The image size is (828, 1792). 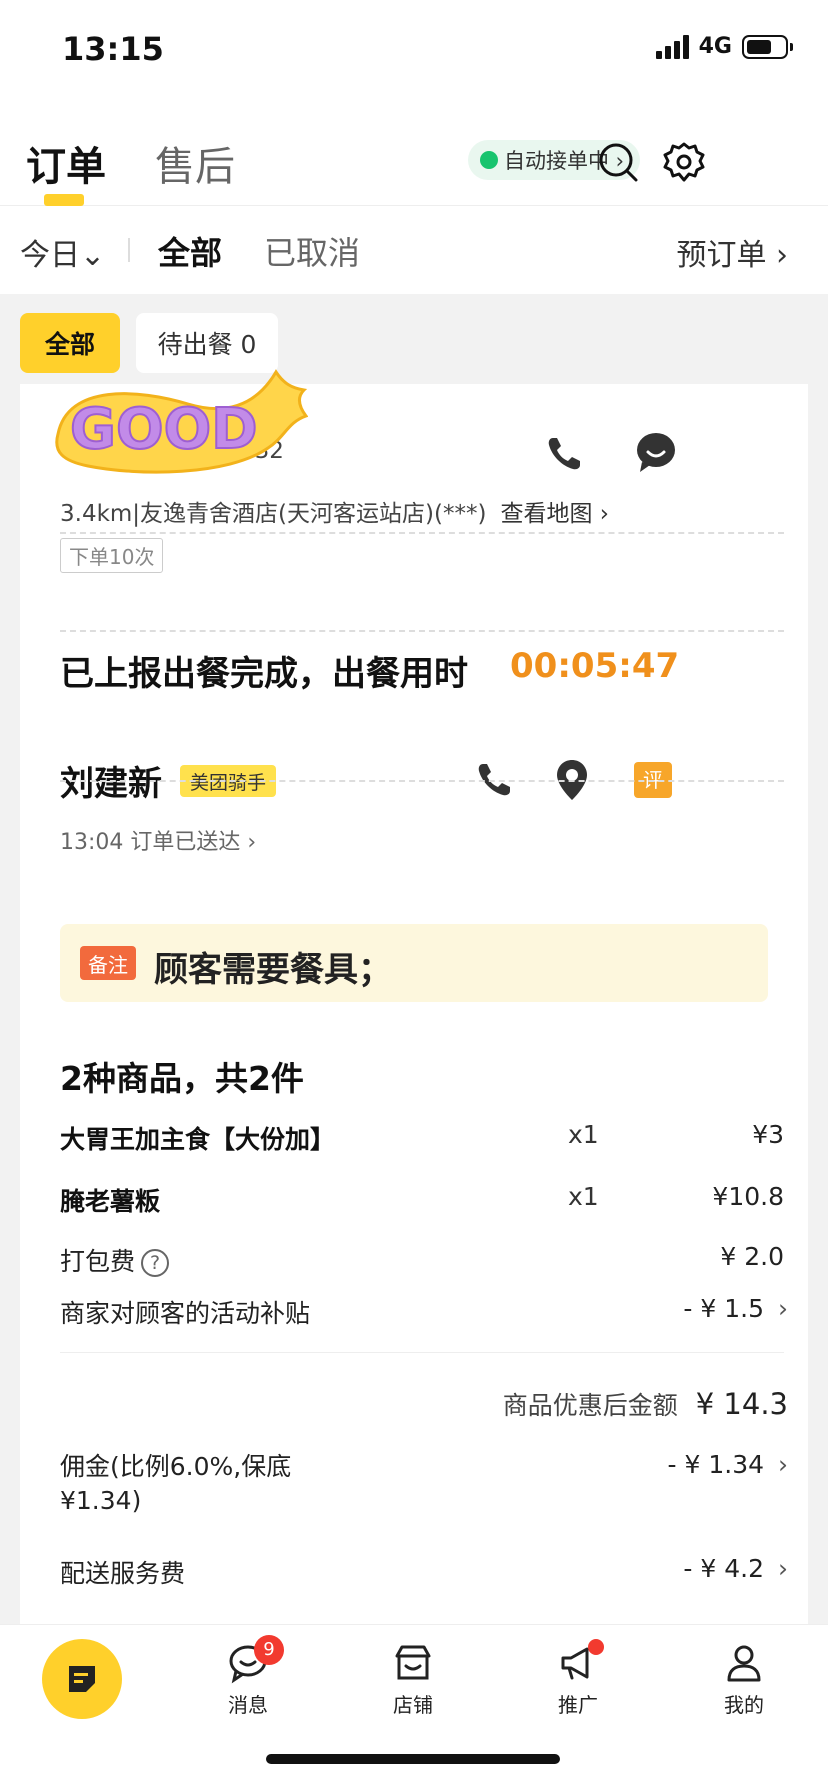 I want to click on chat-icon, so click(x=656, y=452).